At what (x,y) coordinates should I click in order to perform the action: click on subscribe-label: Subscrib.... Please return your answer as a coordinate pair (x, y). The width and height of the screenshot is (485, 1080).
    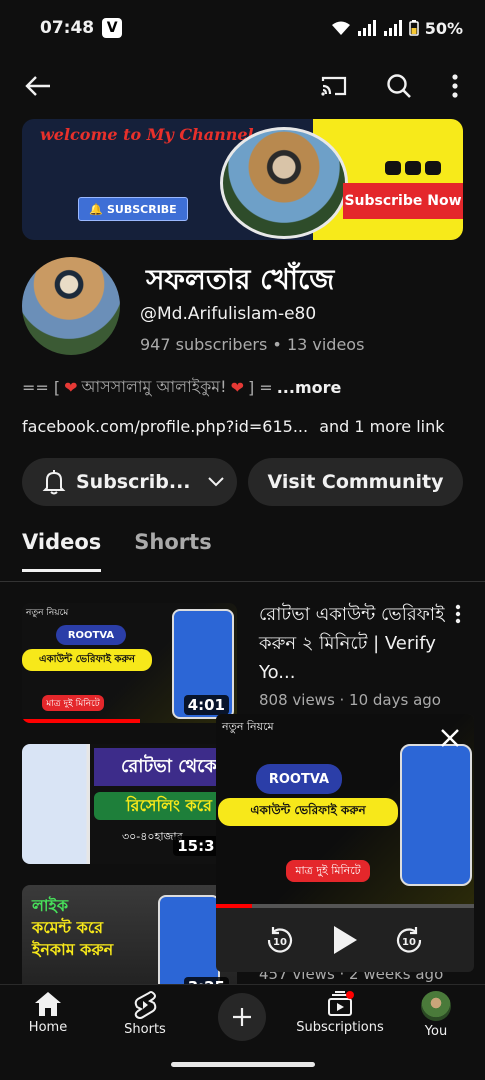
    Looking at the image, I should click on (133, 482).